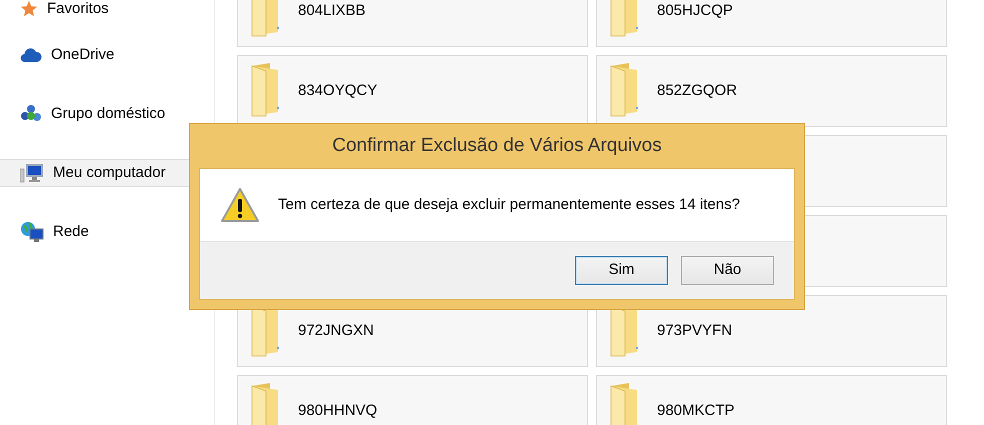 Image resolution: width=984 pixels, height=425 pixels. I want to click on folder-name: 834OYQCY, so click(338, 90).